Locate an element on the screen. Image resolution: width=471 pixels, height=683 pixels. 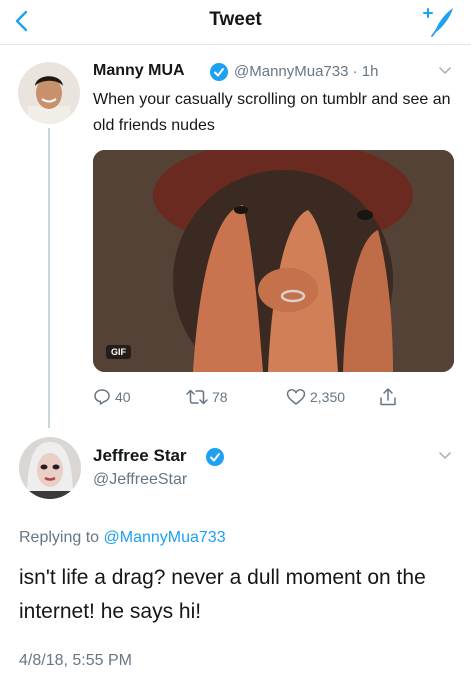
tweet-timestamp: 4/8/18, 5:55 PM is located at coordinates (75, 661).